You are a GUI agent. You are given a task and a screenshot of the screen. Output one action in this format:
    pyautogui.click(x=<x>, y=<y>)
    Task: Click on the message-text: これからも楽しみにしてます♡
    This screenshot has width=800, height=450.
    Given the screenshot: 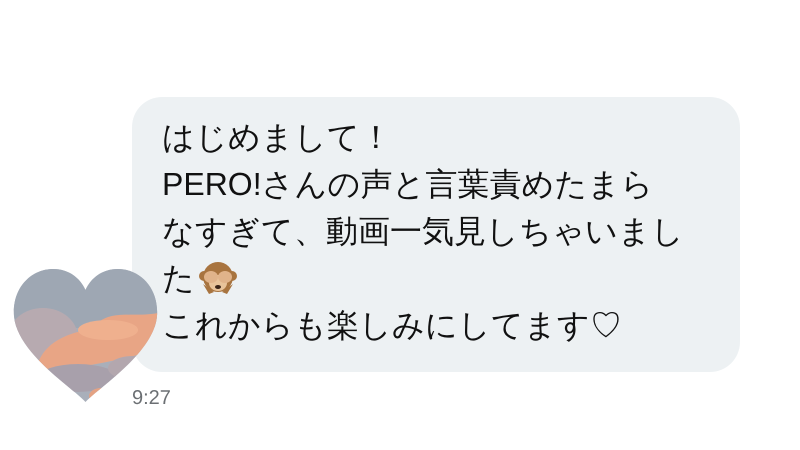 What is the action you would take?
    pyautogui.click(x=392, y=325)
    